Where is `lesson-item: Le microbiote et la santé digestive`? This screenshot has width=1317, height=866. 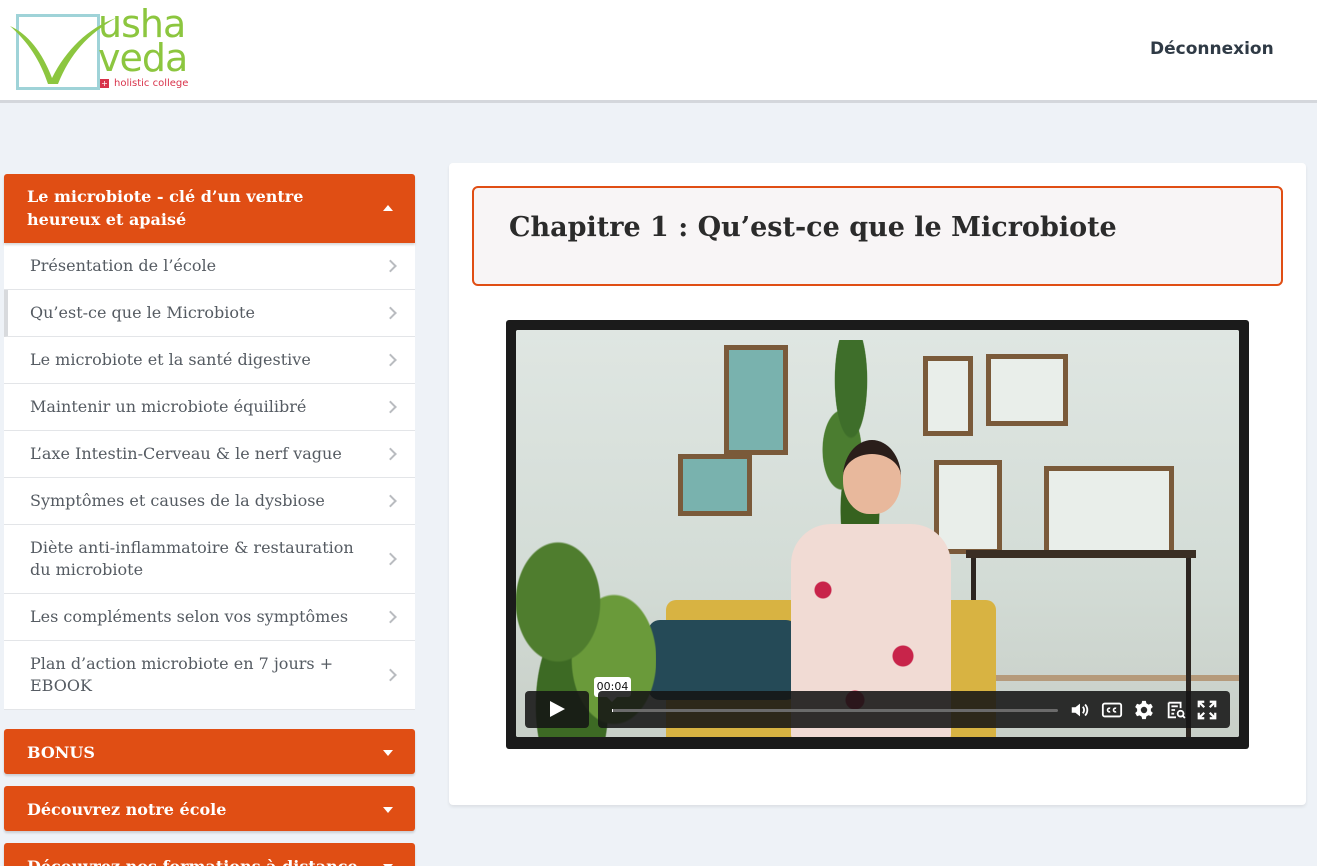 lesson-item: Le microbiote et la santé digestive is located at coordinates (209, 360).